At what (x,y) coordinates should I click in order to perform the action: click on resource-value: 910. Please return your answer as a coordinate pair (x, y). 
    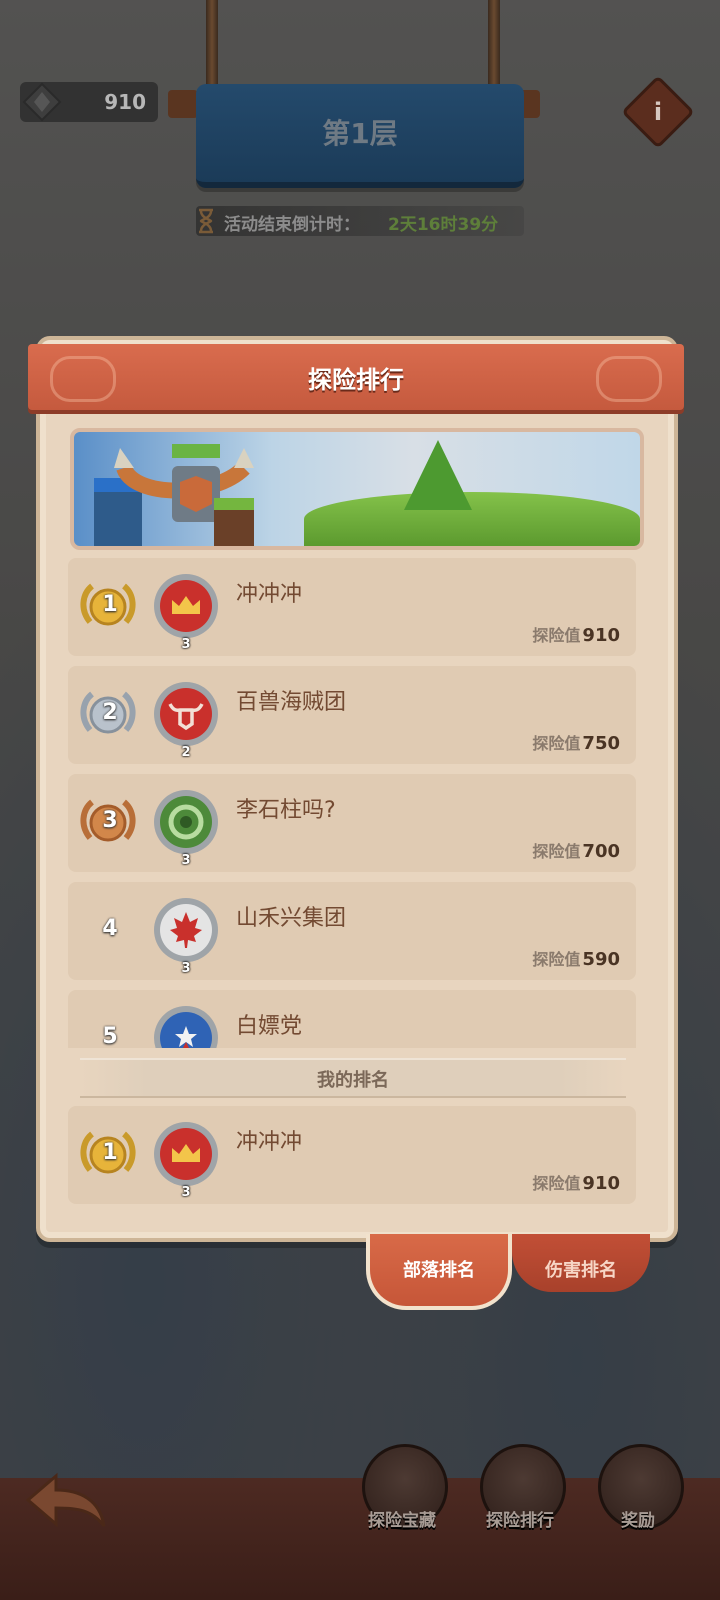
    Looking at the image, I should click on (125, 102).